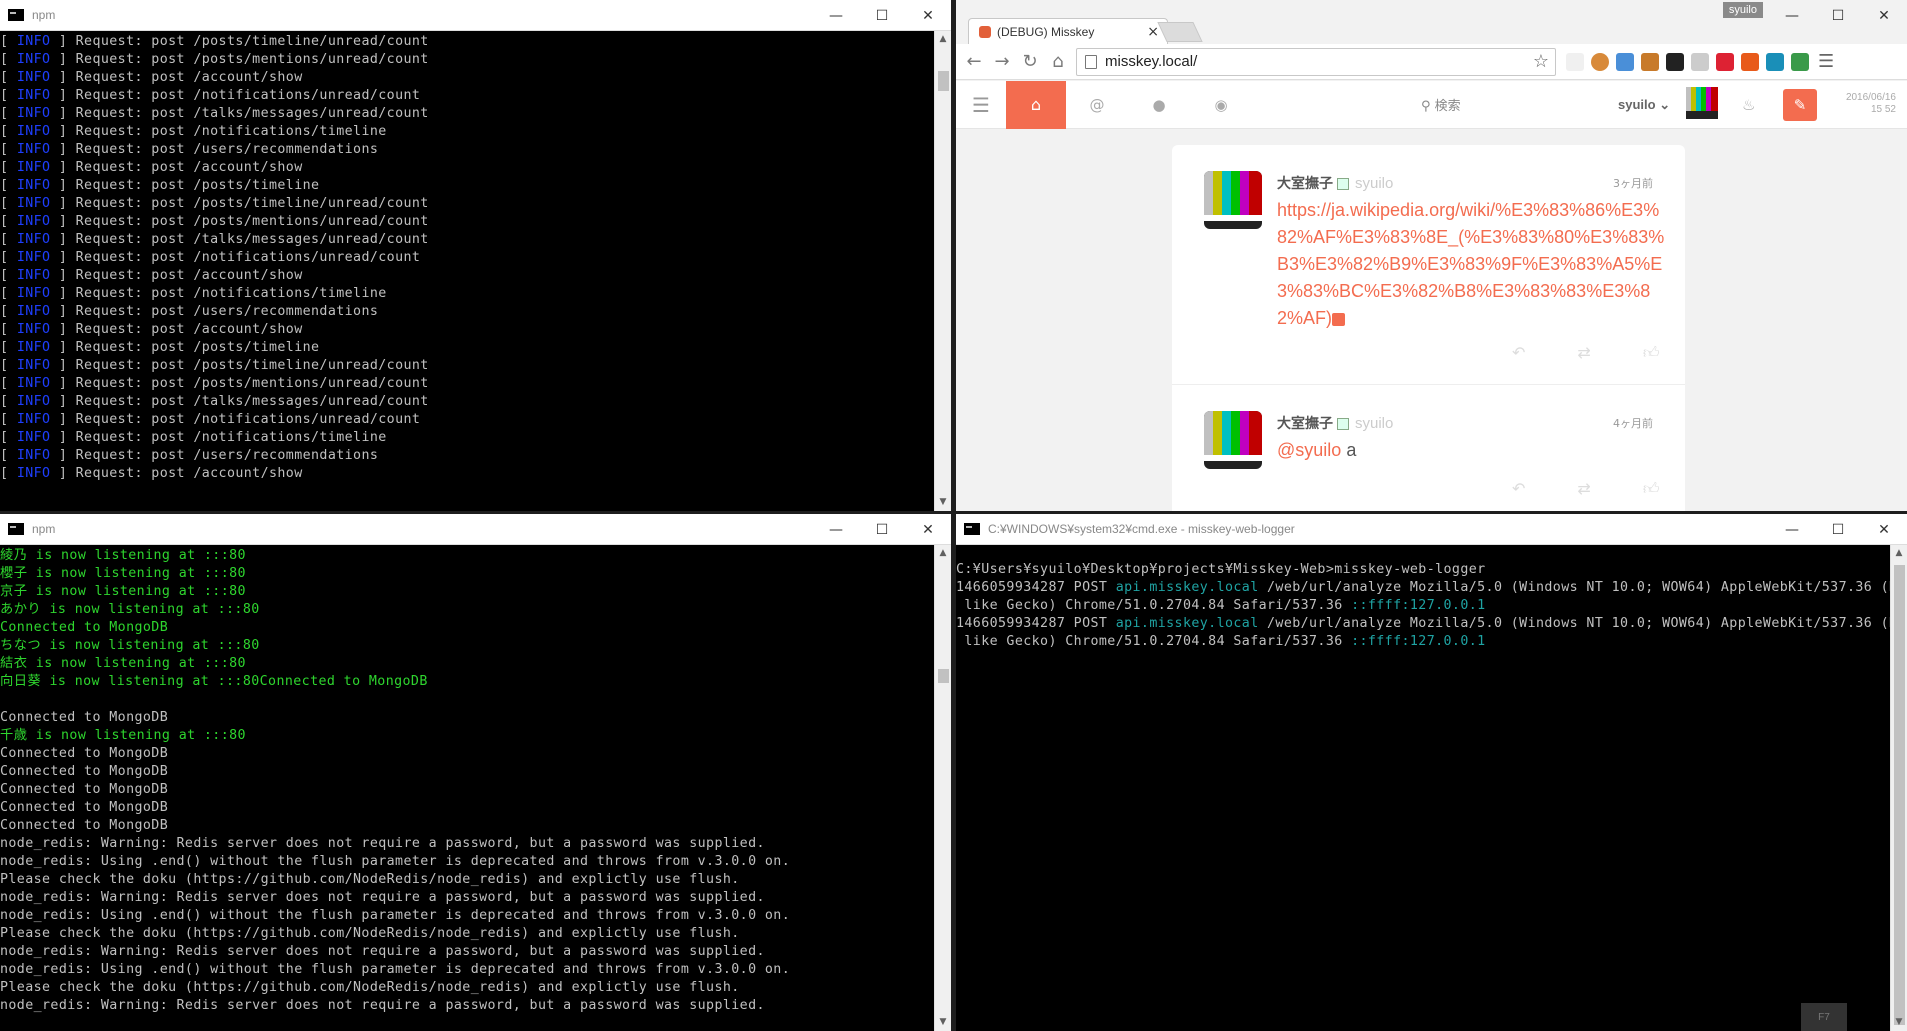  Describe the element at coordinates (1339, 319) in the screenshot. I see `external-link-icon` at that location.